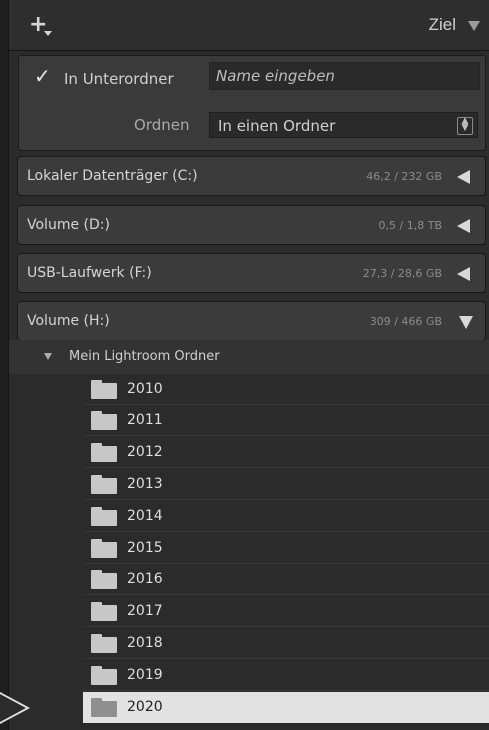 This screenshot has width=489, height=730. Describe the element at coordinates (13, 708) in the screenshot. I see `selection-marker-inner` at that location.